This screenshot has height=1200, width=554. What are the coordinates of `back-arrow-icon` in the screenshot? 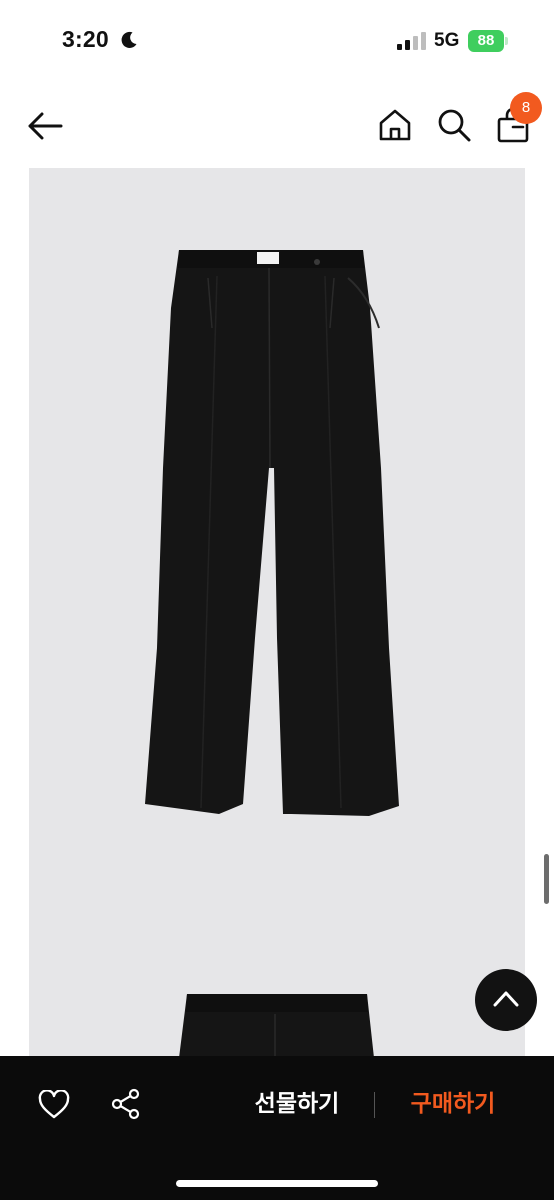 It's located at (45, 126).